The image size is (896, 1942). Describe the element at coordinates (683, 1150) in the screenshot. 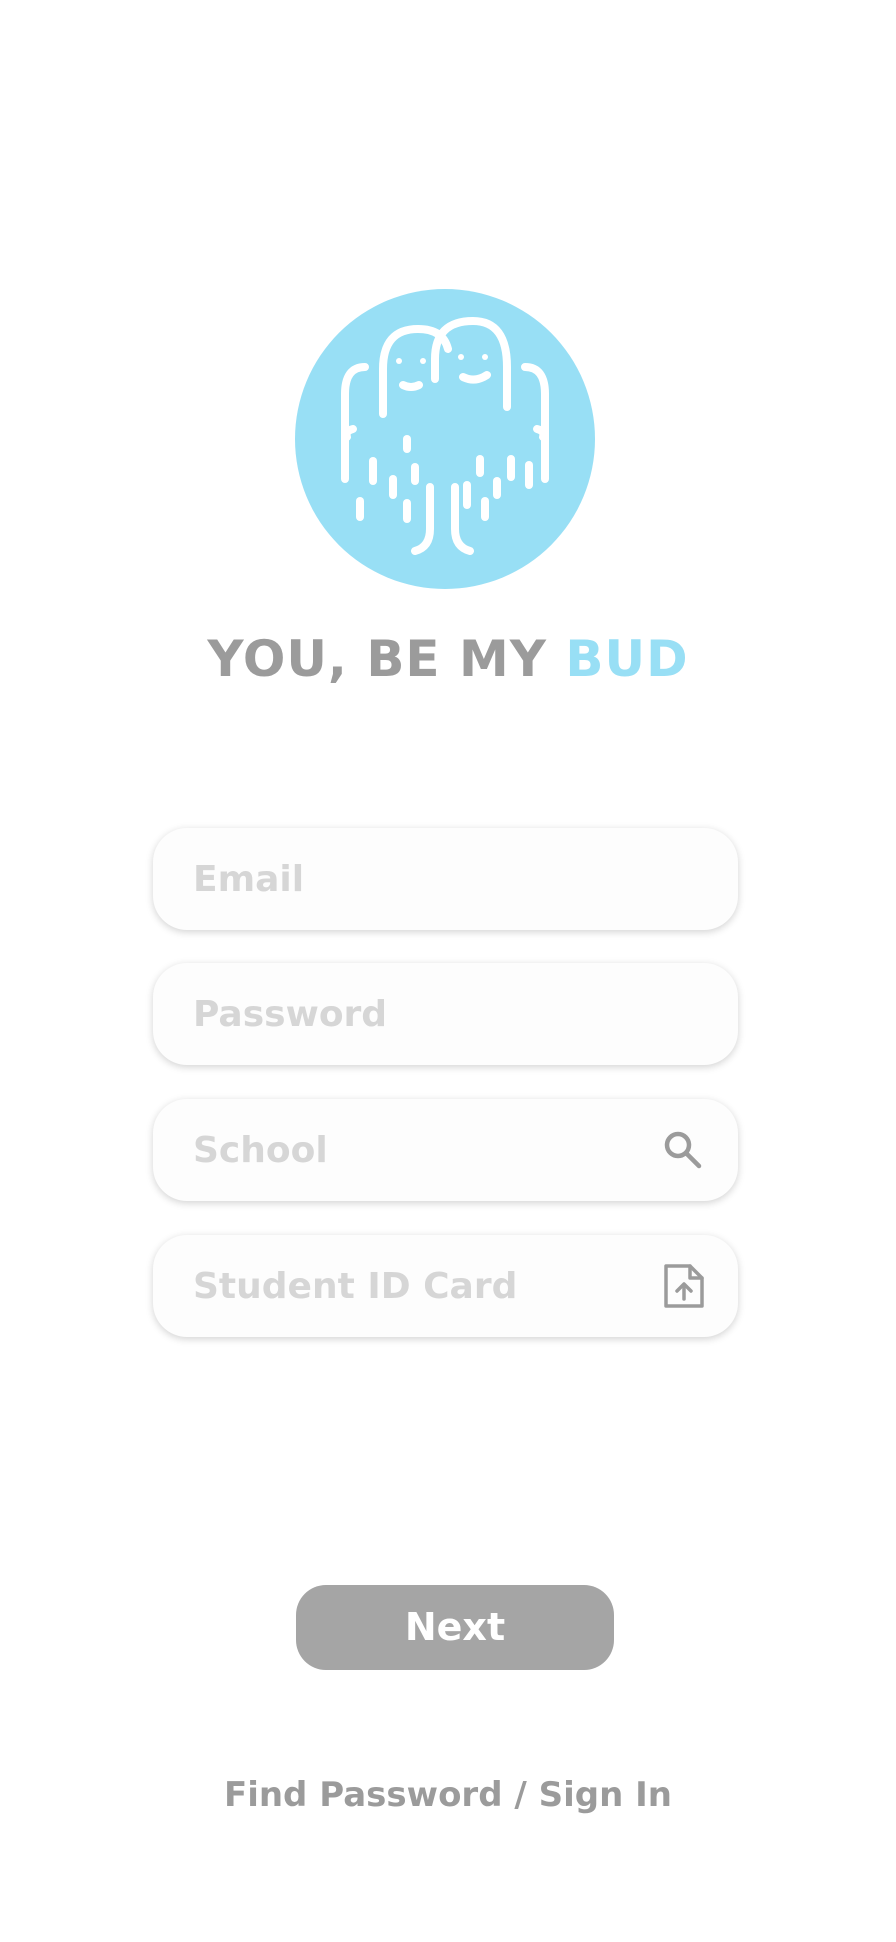

I see `search-icon` at that location.